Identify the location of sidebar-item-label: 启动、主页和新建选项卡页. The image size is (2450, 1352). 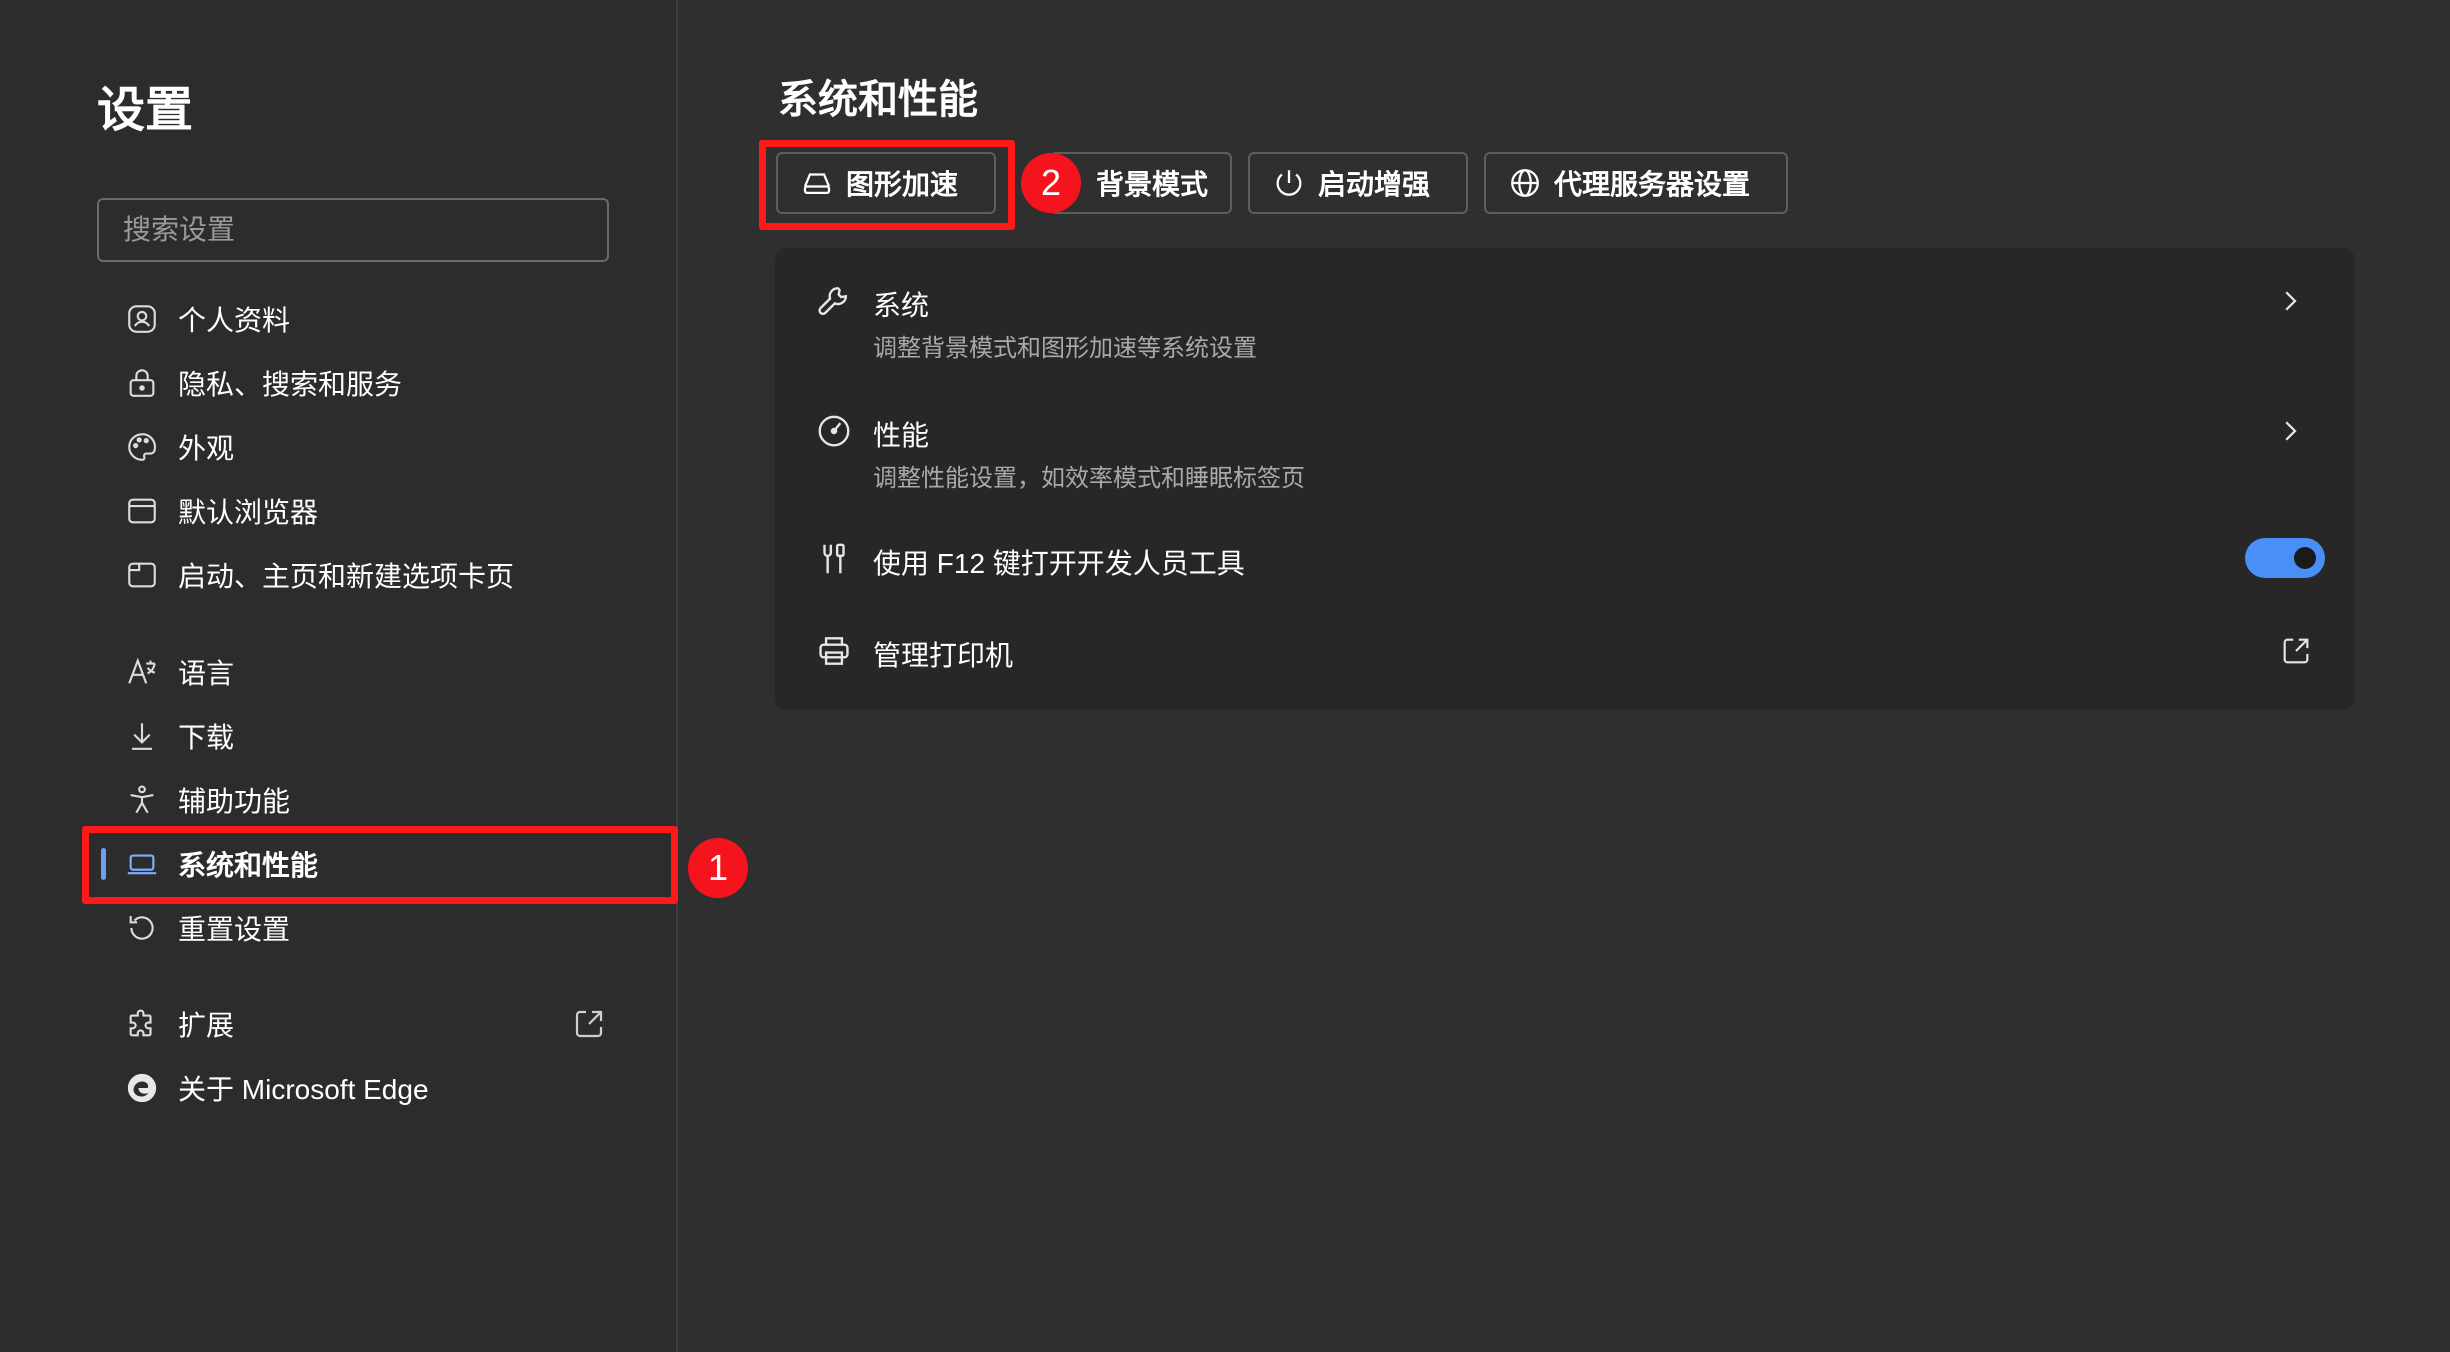
(346, 576).